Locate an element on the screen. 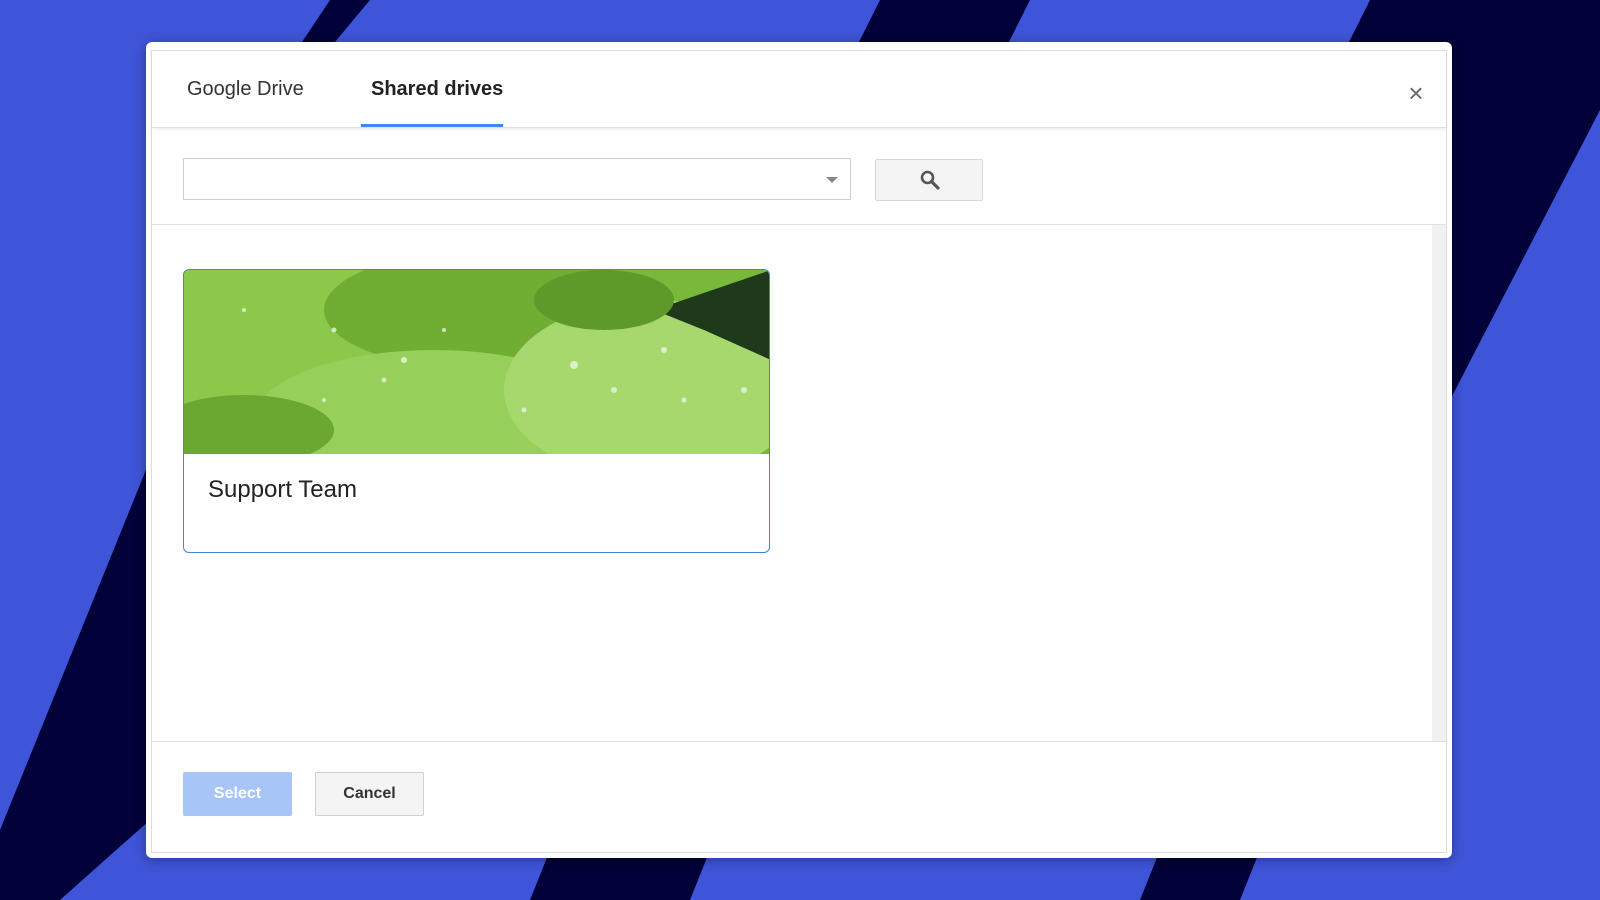 This screenshot has height=900, width=1600. tab-shared-drives: Shared drives is located at coordinates (437, 89).